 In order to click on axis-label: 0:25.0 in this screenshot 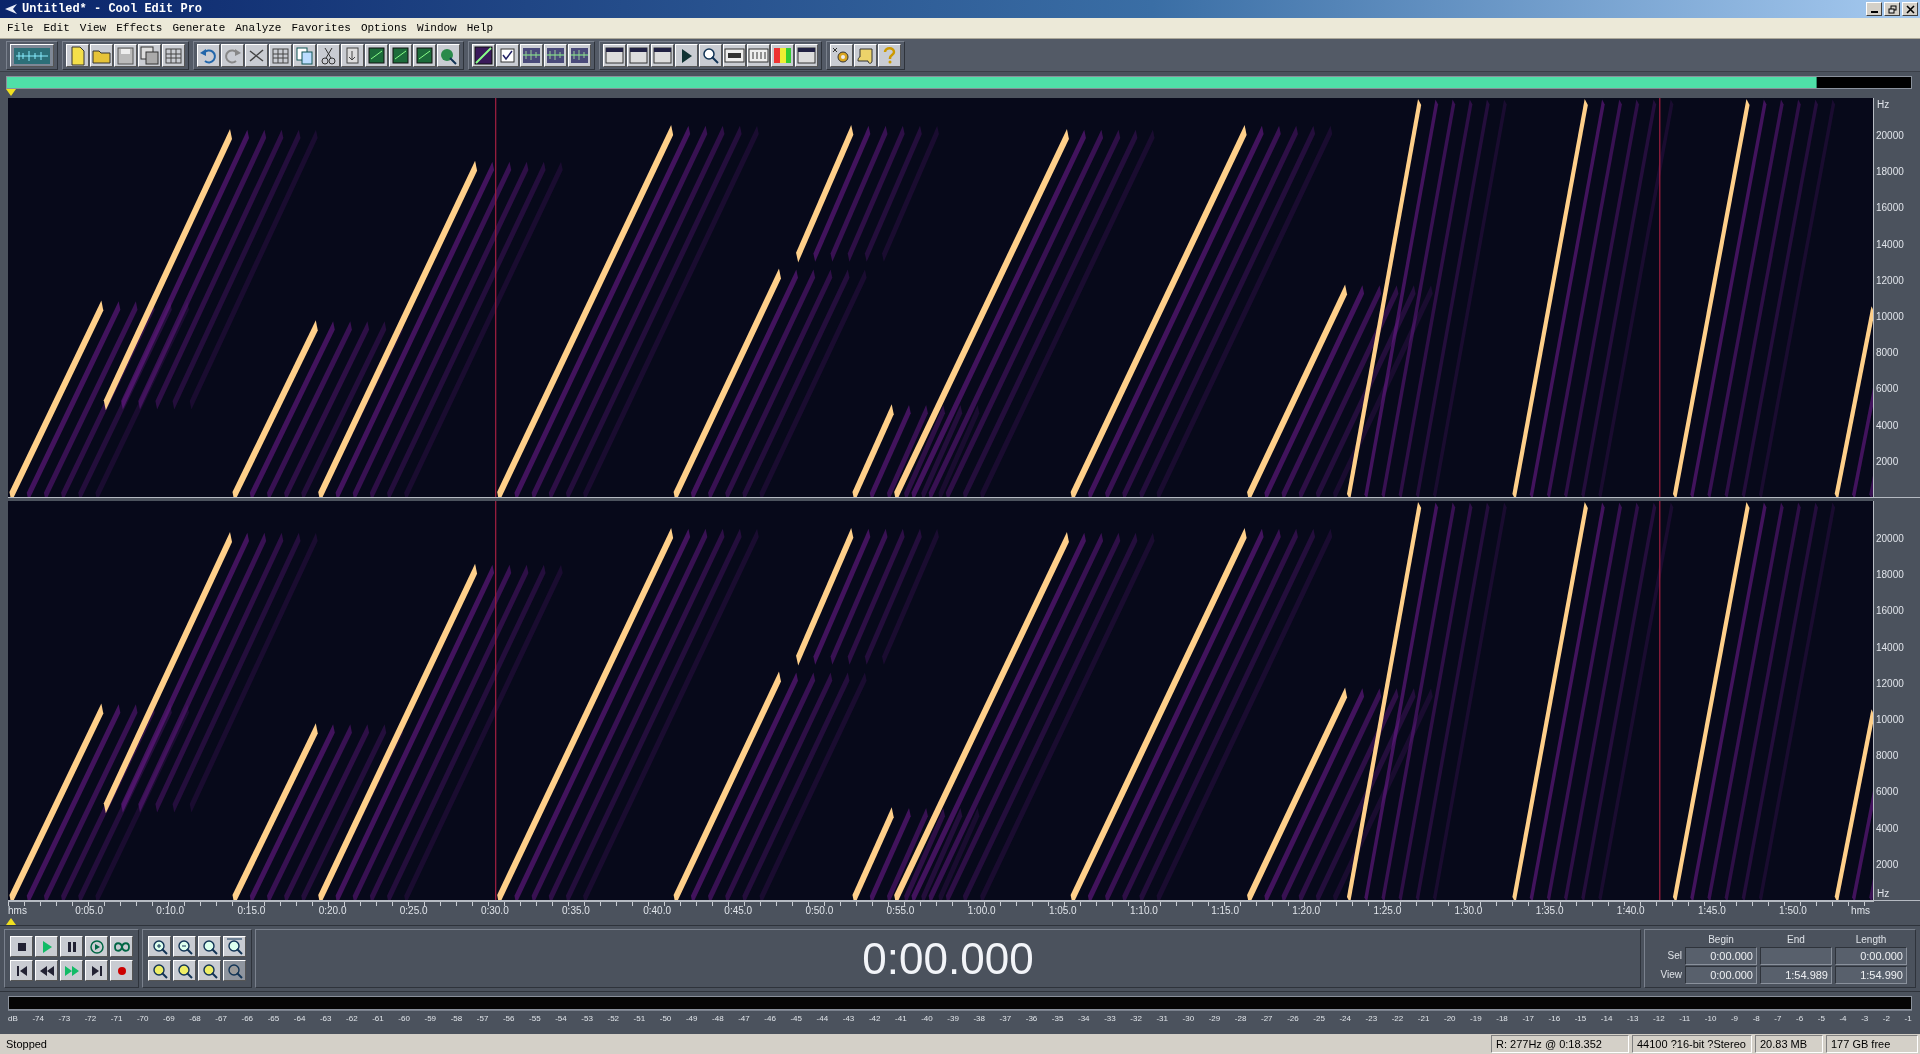, I will do `click(413, 910)`.